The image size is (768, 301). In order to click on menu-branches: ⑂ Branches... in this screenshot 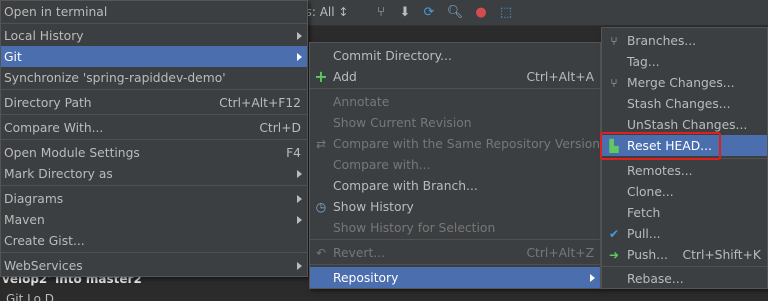, I will do `click(684, 40)`.